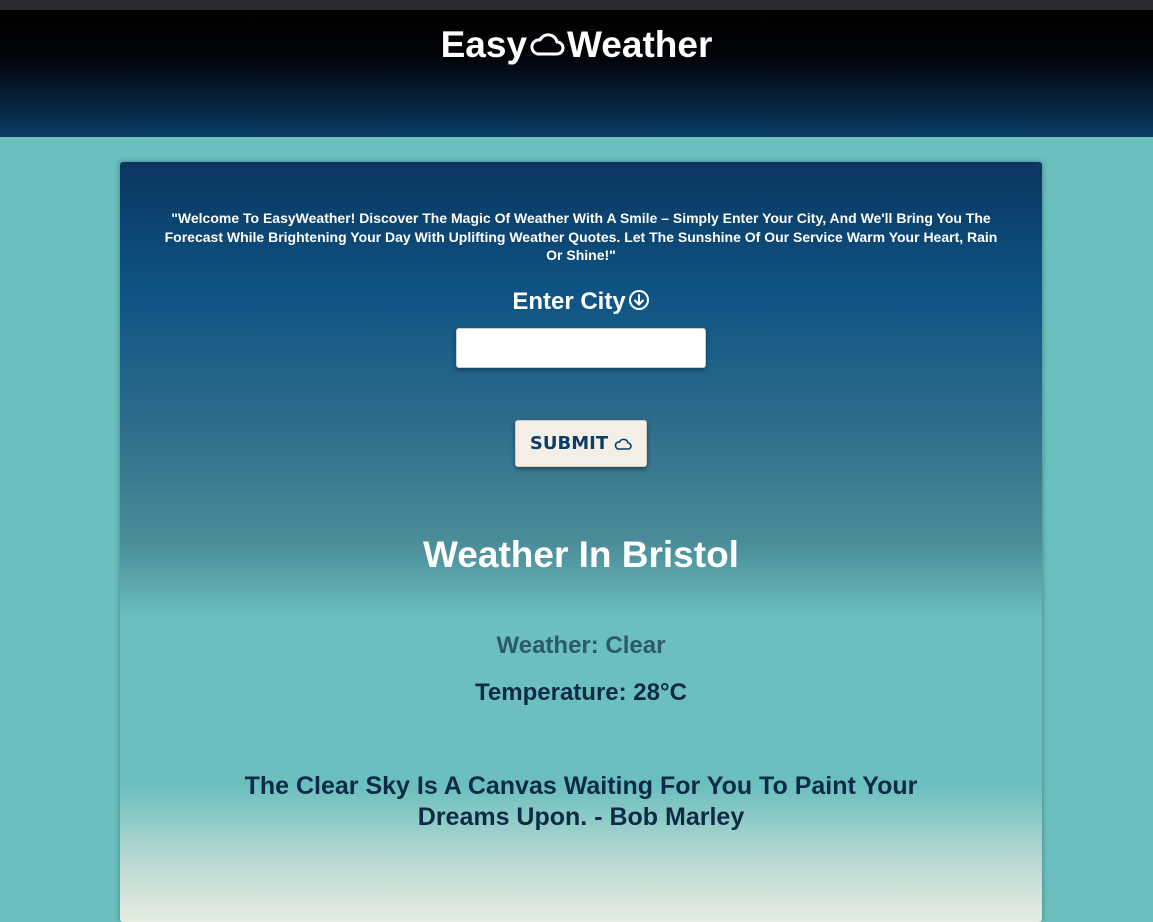  Describe the element at coordinates (640, 44) in the screenshot. I see `logo-text-weather: Weather` at that location.